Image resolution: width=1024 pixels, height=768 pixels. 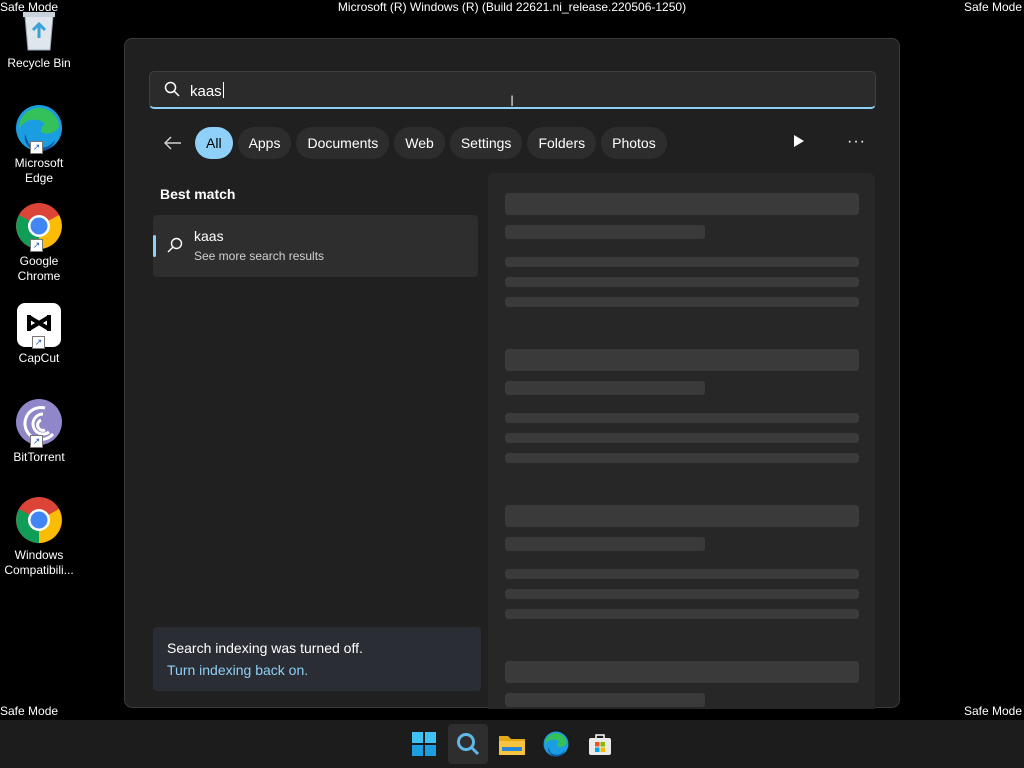 I want to click on search-input: kaas I, so click(x=512, y=90).